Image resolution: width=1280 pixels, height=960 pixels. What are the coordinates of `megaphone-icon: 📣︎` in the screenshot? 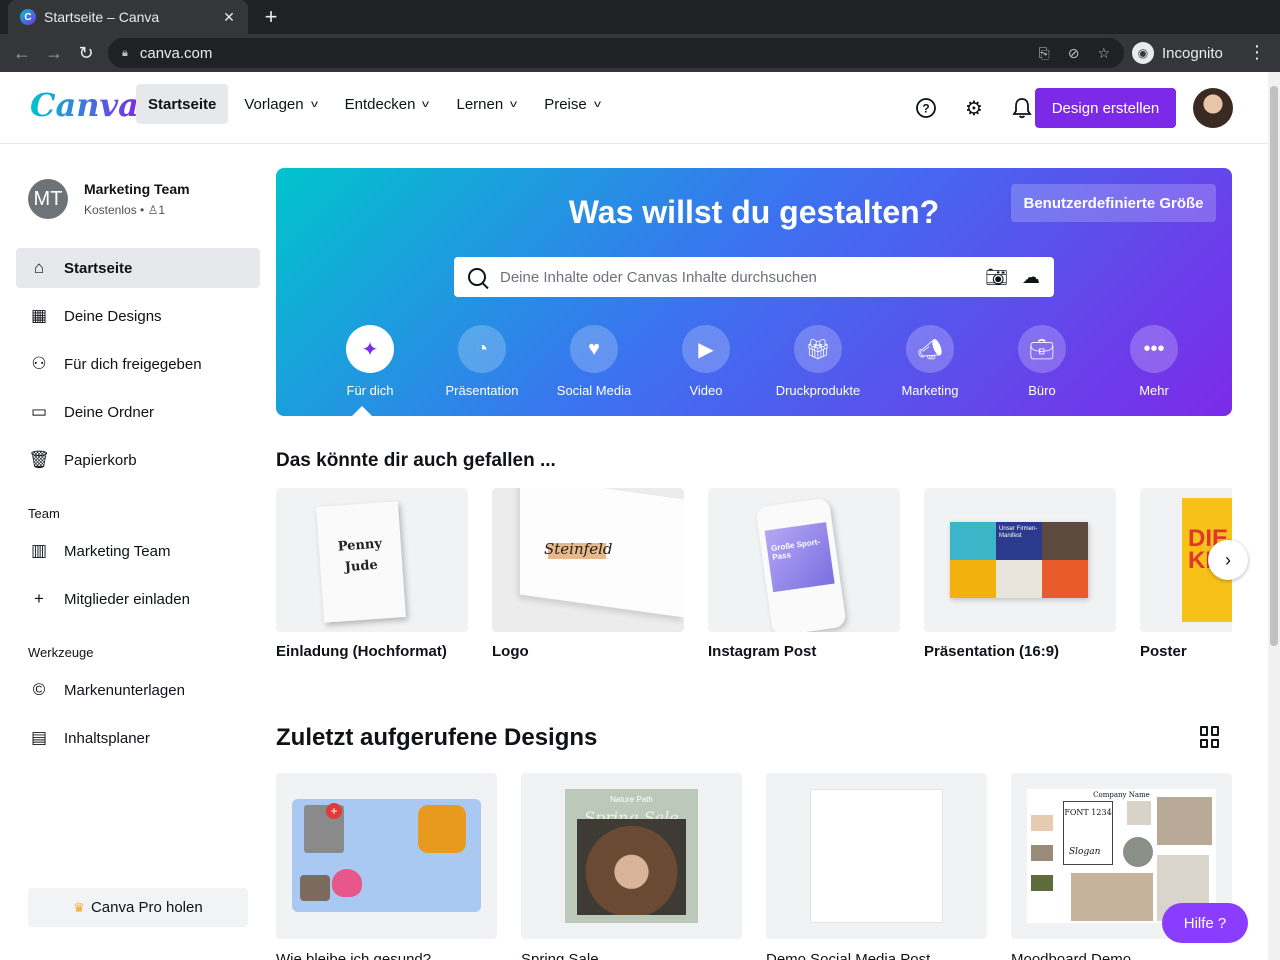 It's located at (930, 349).